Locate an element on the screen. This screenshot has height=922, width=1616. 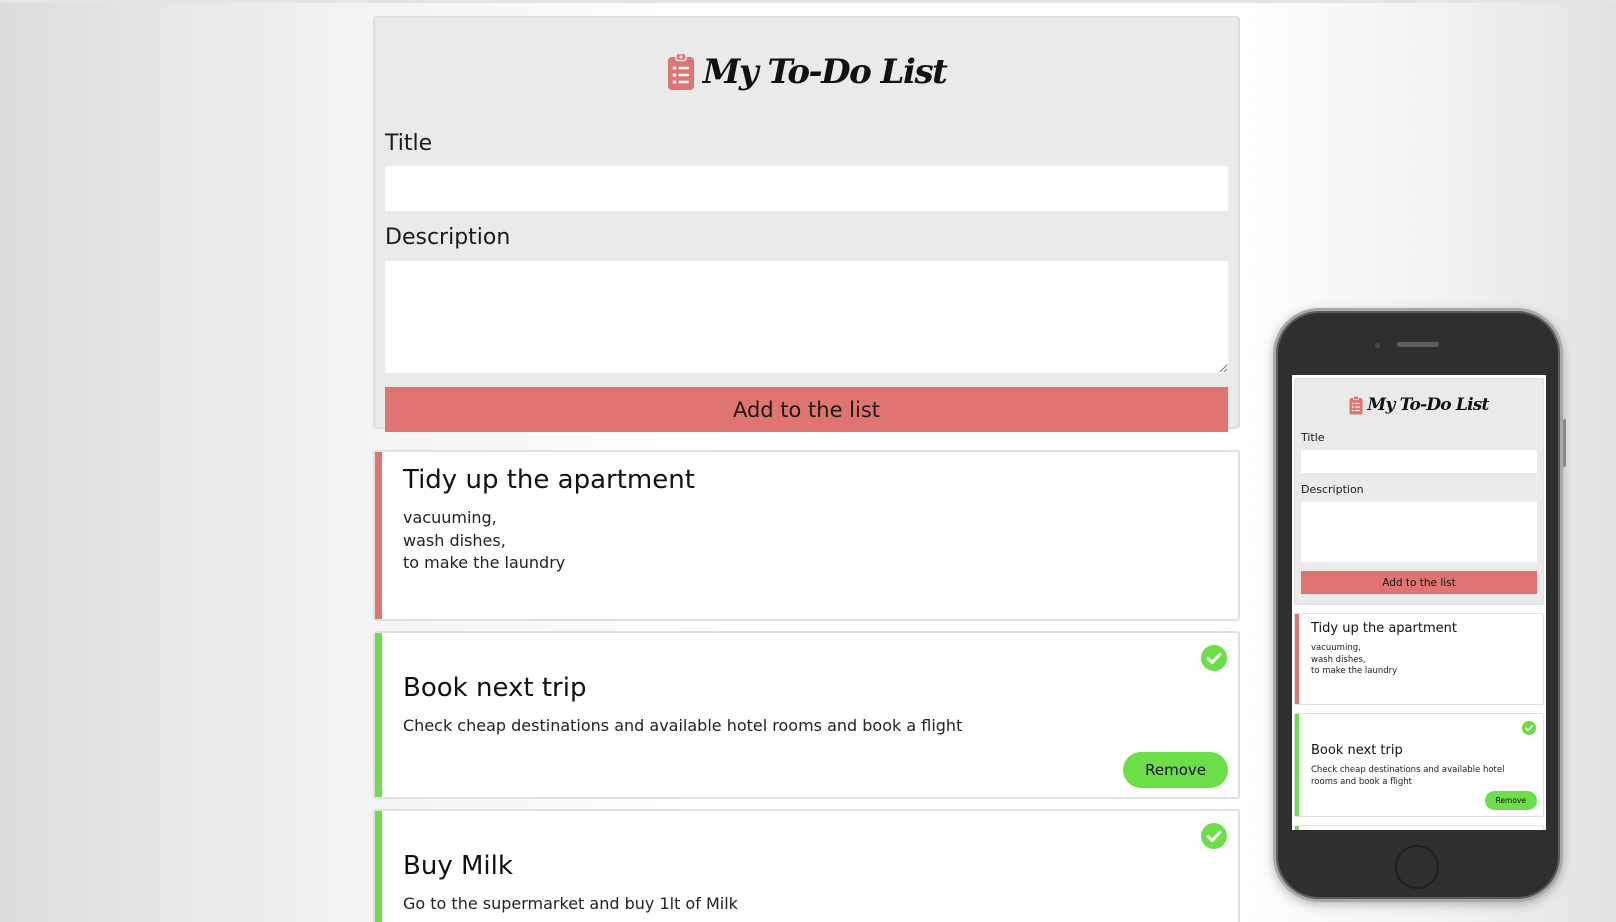
page-title: My To-Do List is located at coordinates (825, 72).